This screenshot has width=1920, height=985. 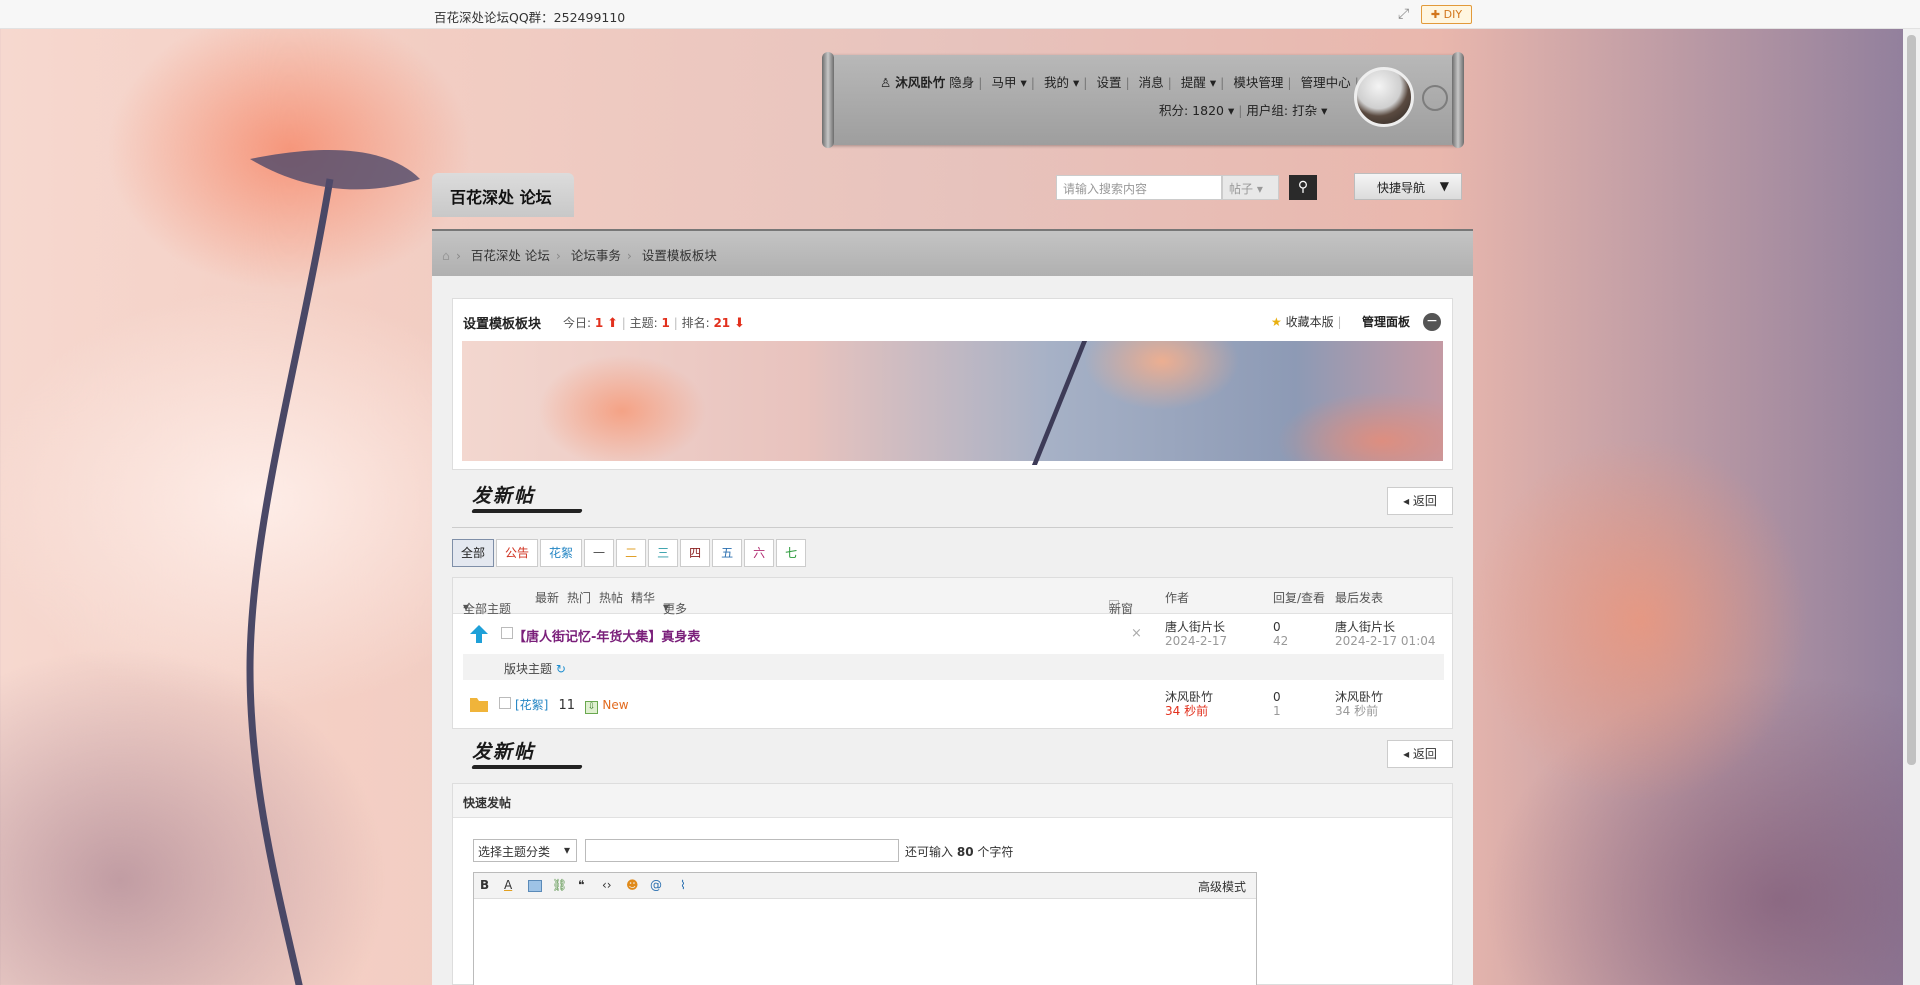 What do you see at coordinates (663, 553) in the screenshot?
I see `type-tab-3: 三` at bounding box center [663, 553].